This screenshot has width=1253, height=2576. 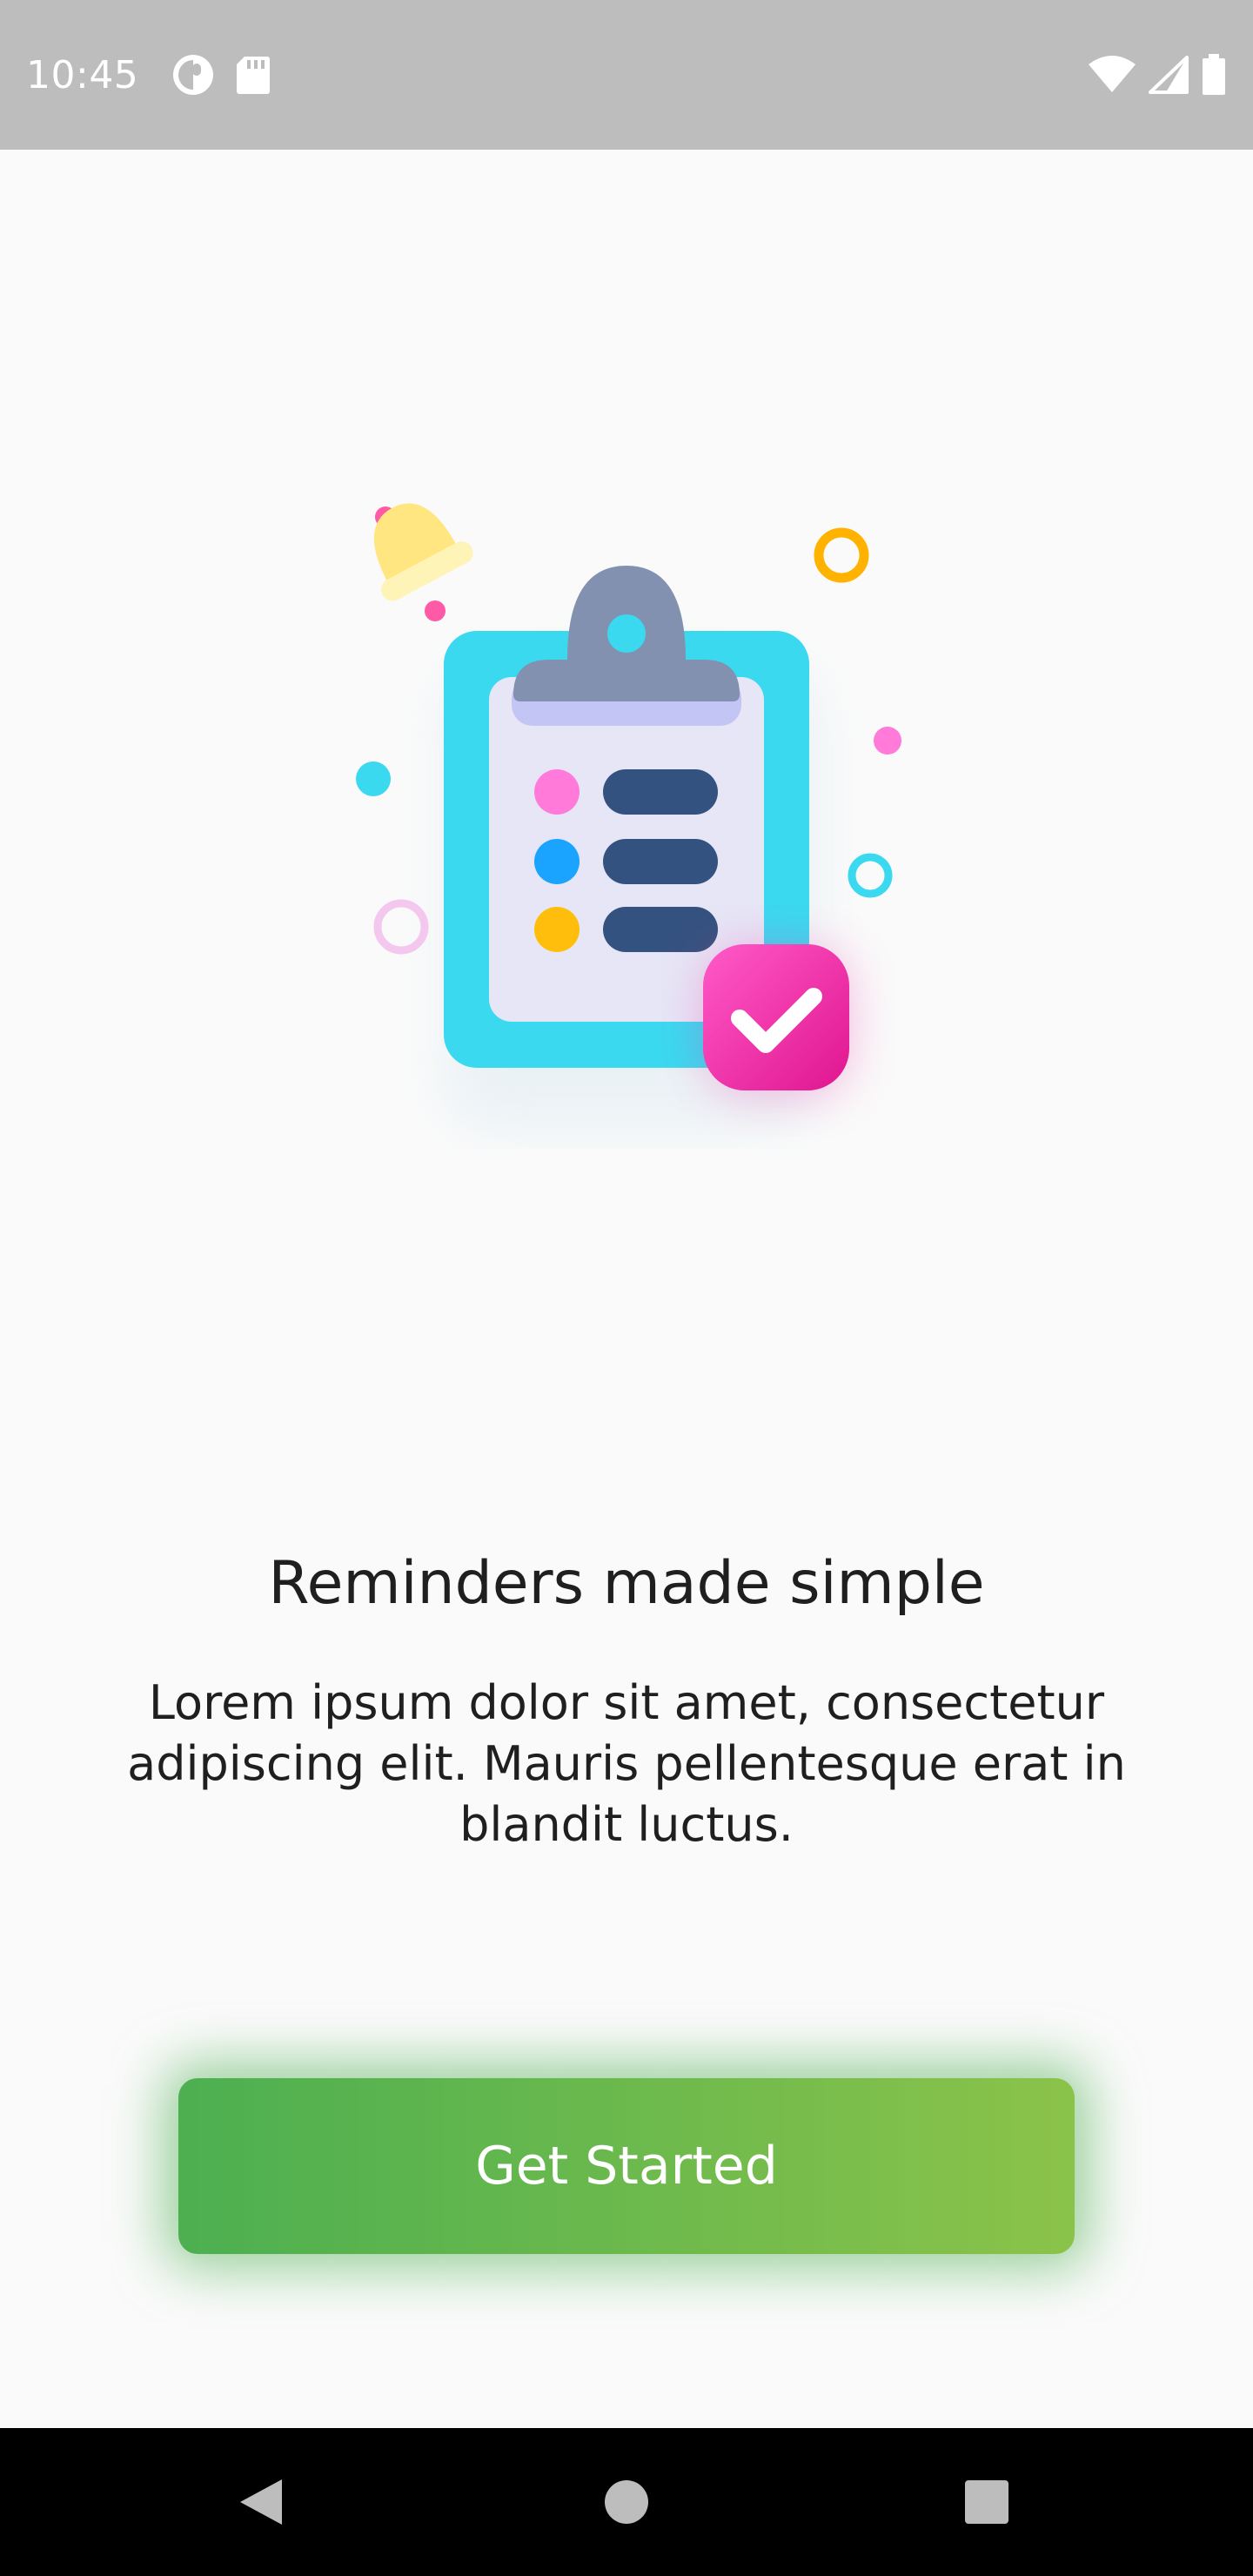 I want to click on check-badge-icon, so click(x=776, y=1018).